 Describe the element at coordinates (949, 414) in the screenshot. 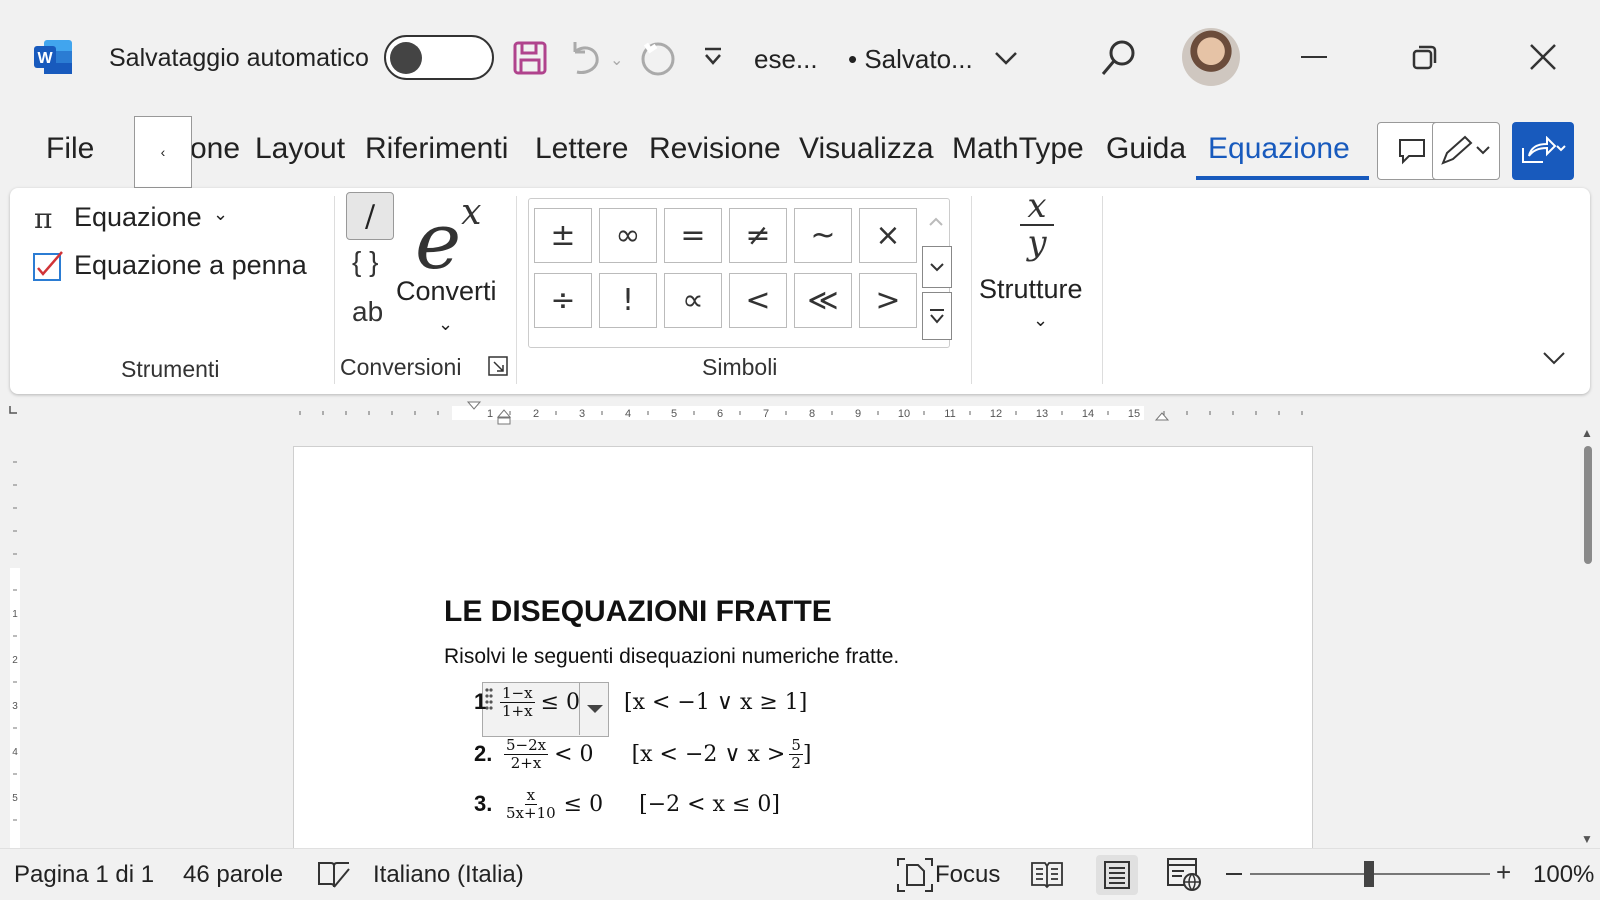

I see `svg-text: 11` at that location.